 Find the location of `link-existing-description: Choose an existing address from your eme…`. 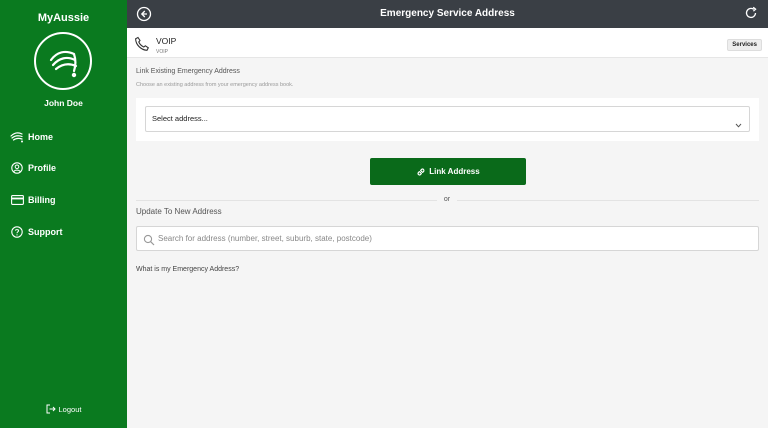

link-existing-description: Choose an existing address from your eme… is located at coordinates (215, 85).